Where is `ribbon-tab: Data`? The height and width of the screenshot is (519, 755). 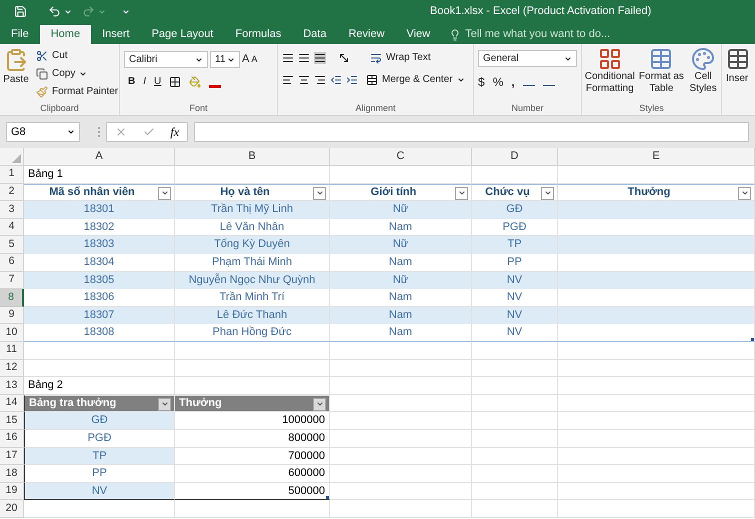 ribbon-tab: Data is located at coordinates (315, 34).